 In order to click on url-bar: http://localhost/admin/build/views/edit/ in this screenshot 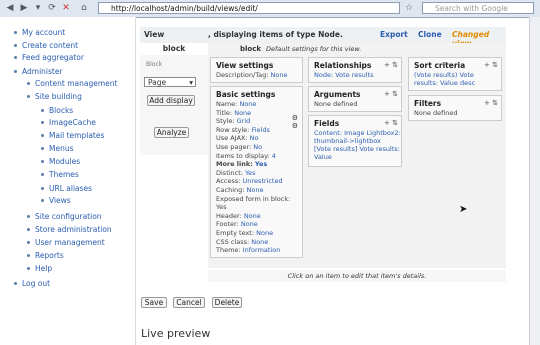, I will do `click(249, 8)`.